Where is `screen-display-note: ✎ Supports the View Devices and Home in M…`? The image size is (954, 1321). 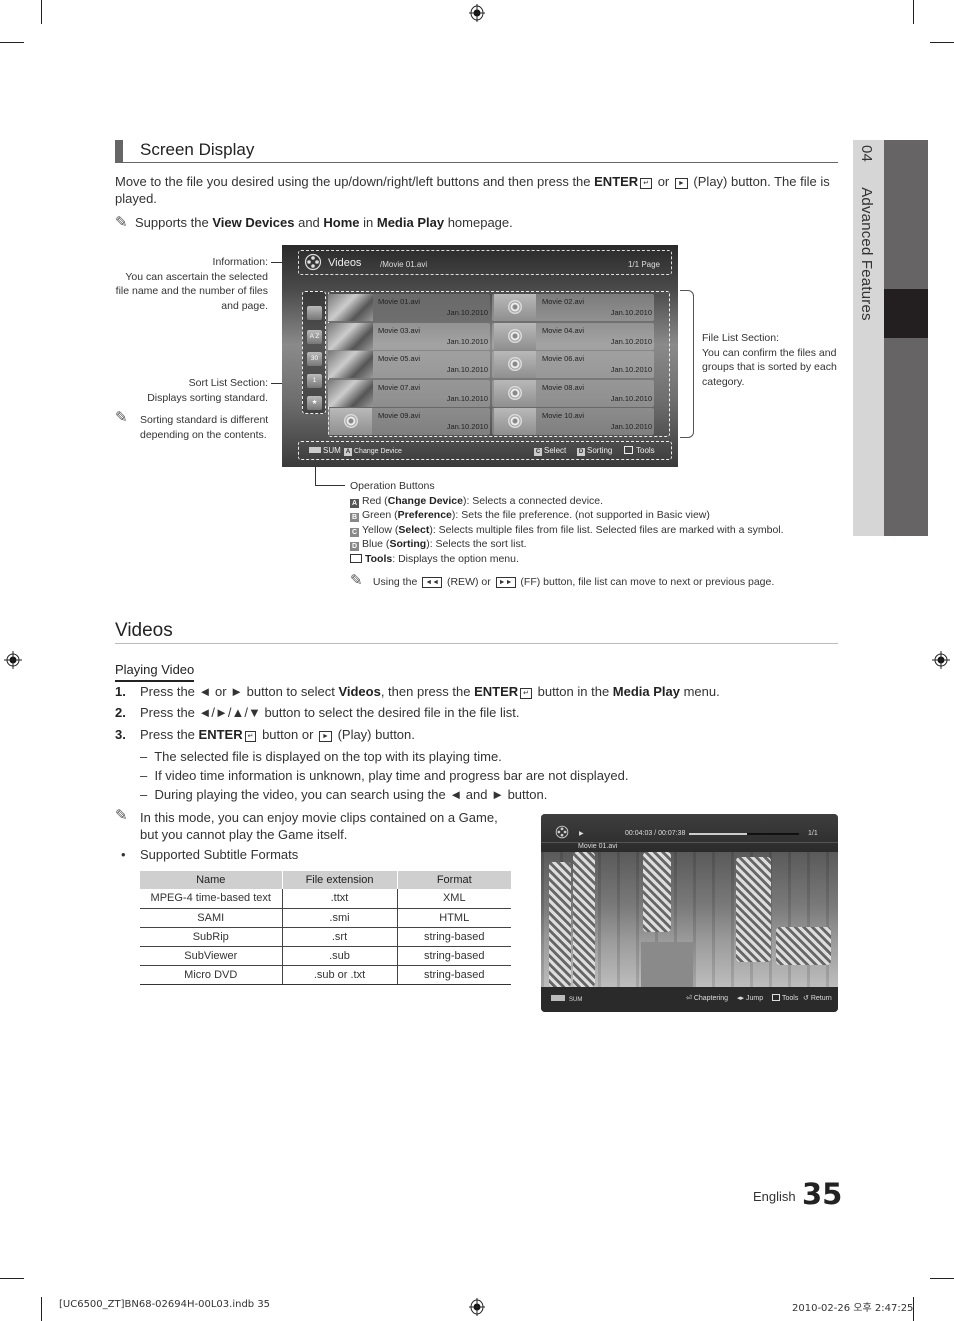
screen-display-note: ✎ Supports the View Devices and Home in M… is located at coordinates (314, 222).